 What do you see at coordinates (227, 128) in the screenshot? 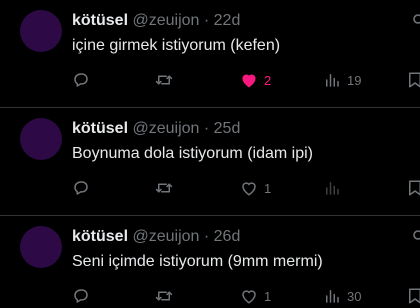
I see `timestamp: 25d` at bounding box center [227, 128].